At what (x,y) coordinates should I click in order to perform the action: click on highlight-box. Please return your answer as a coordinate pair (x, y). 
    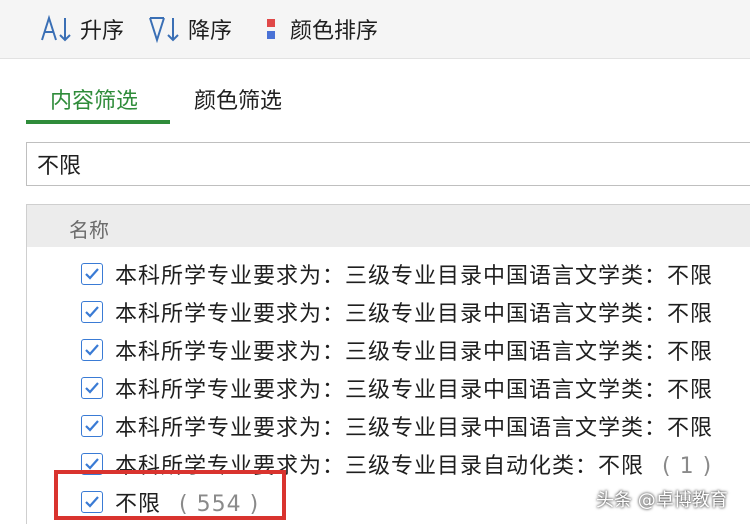
    Looking at the image, I should click on (170, 495).